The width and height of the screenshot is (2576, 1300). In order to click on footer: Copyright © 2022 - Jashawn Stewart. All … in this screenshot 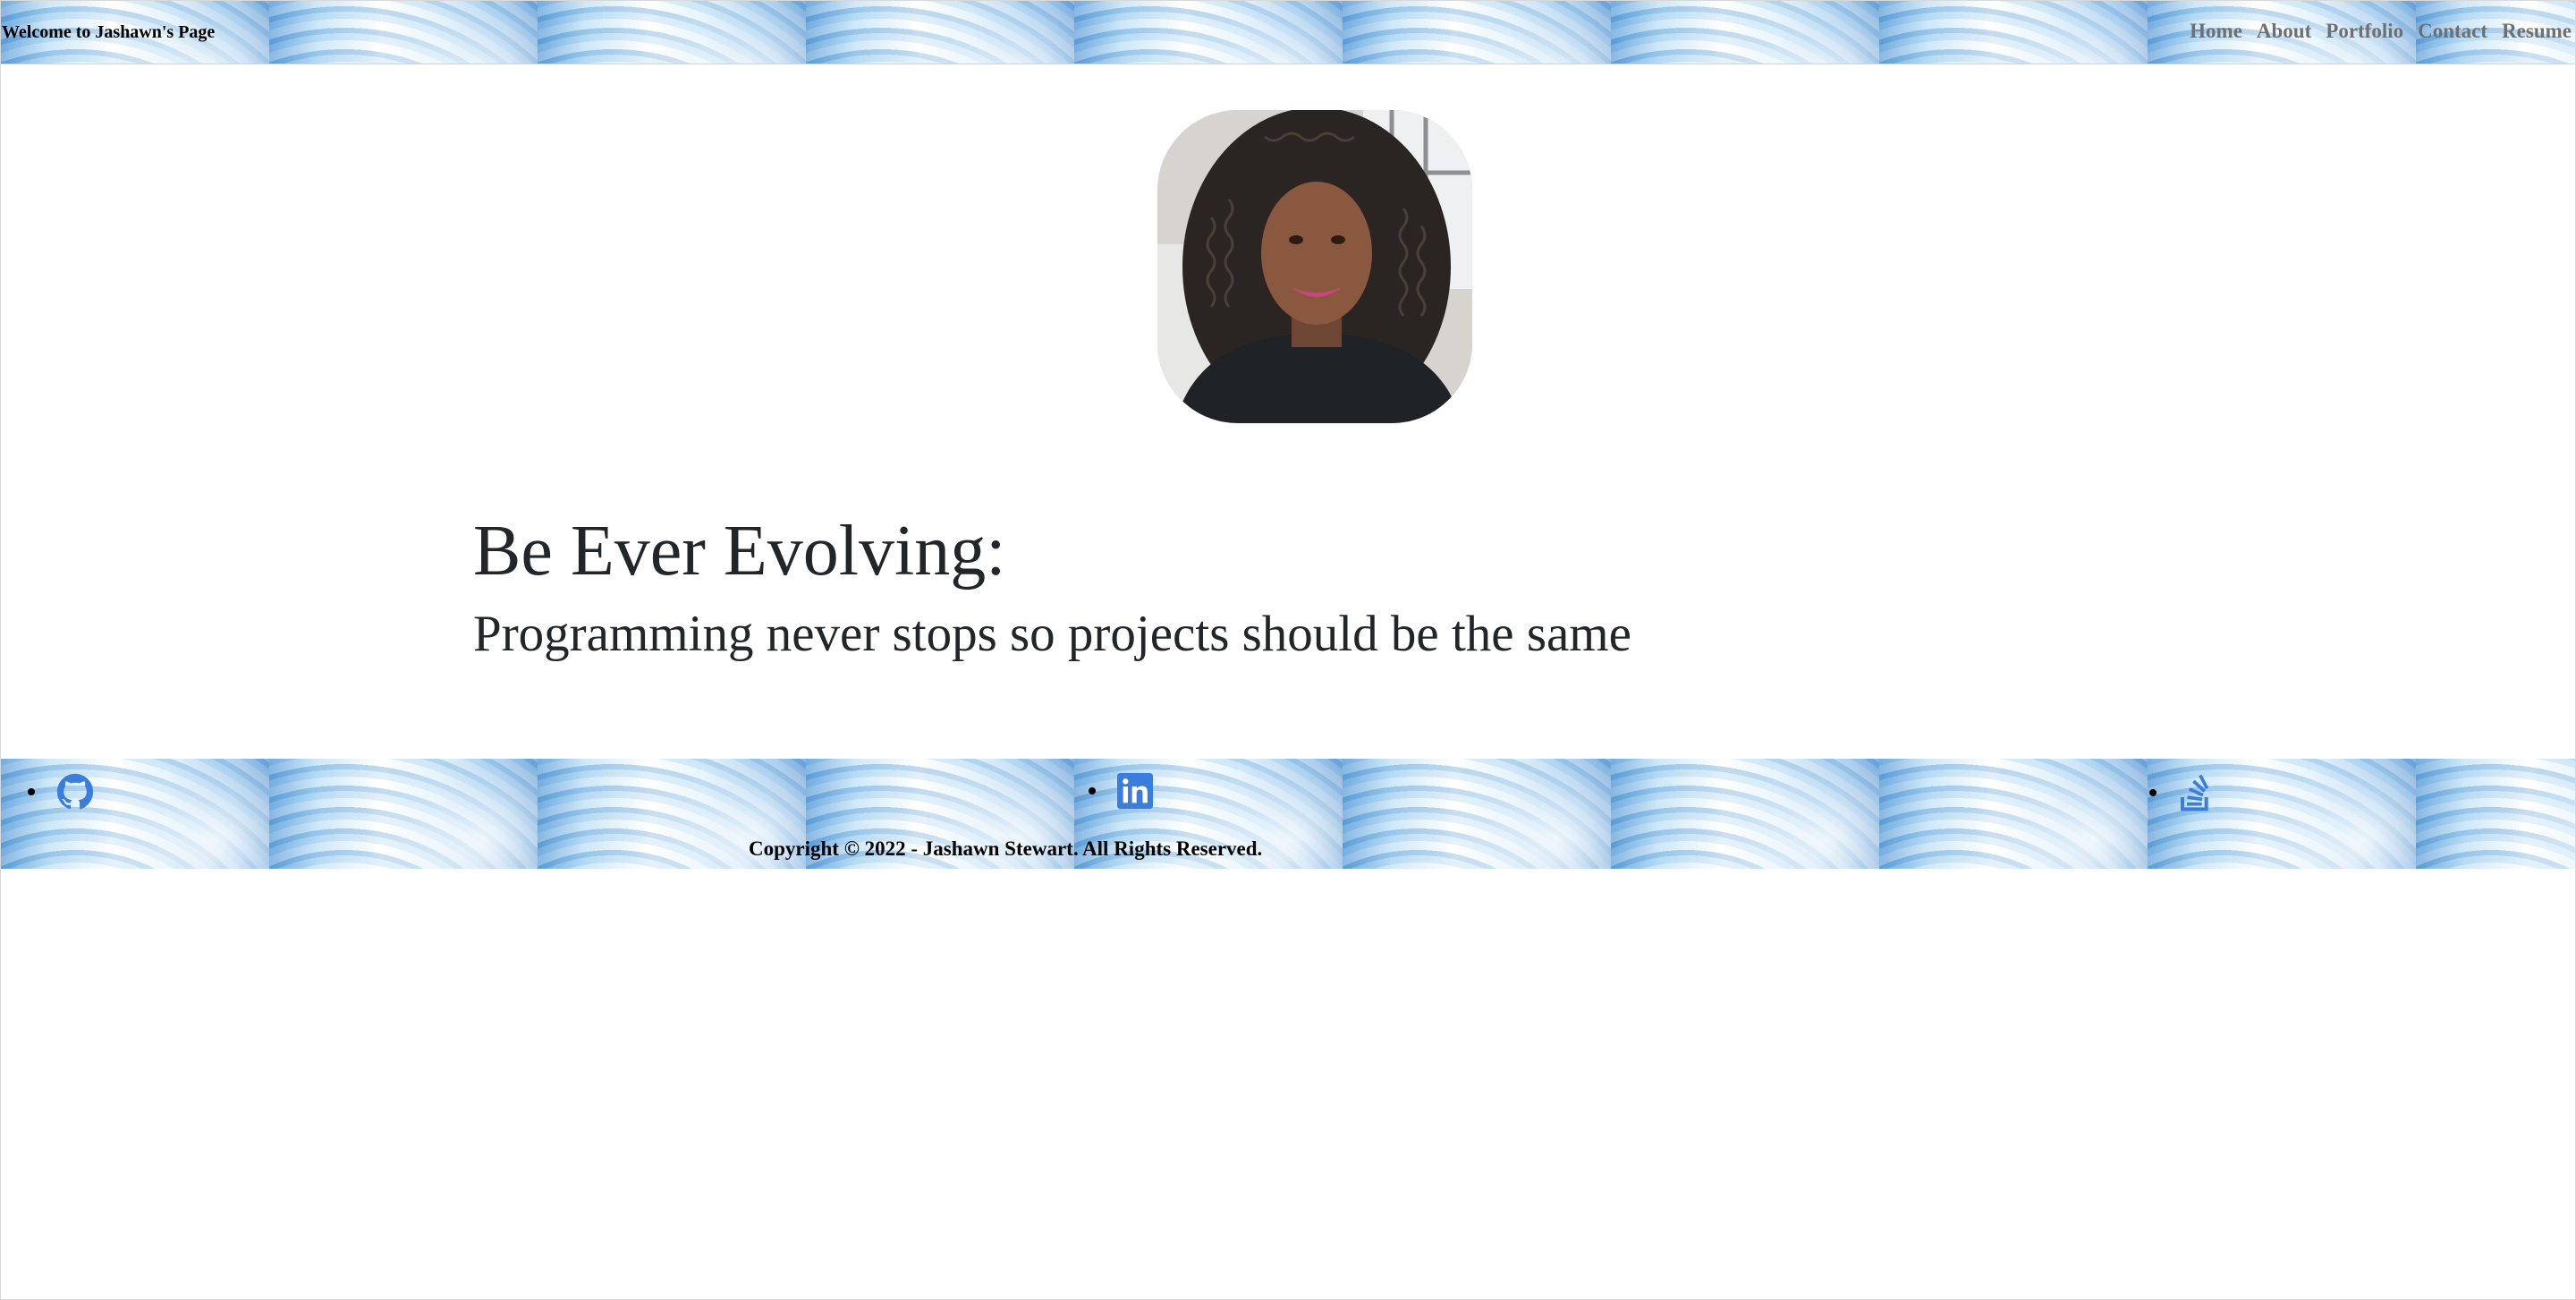, I will do `click(1288, 814)`.